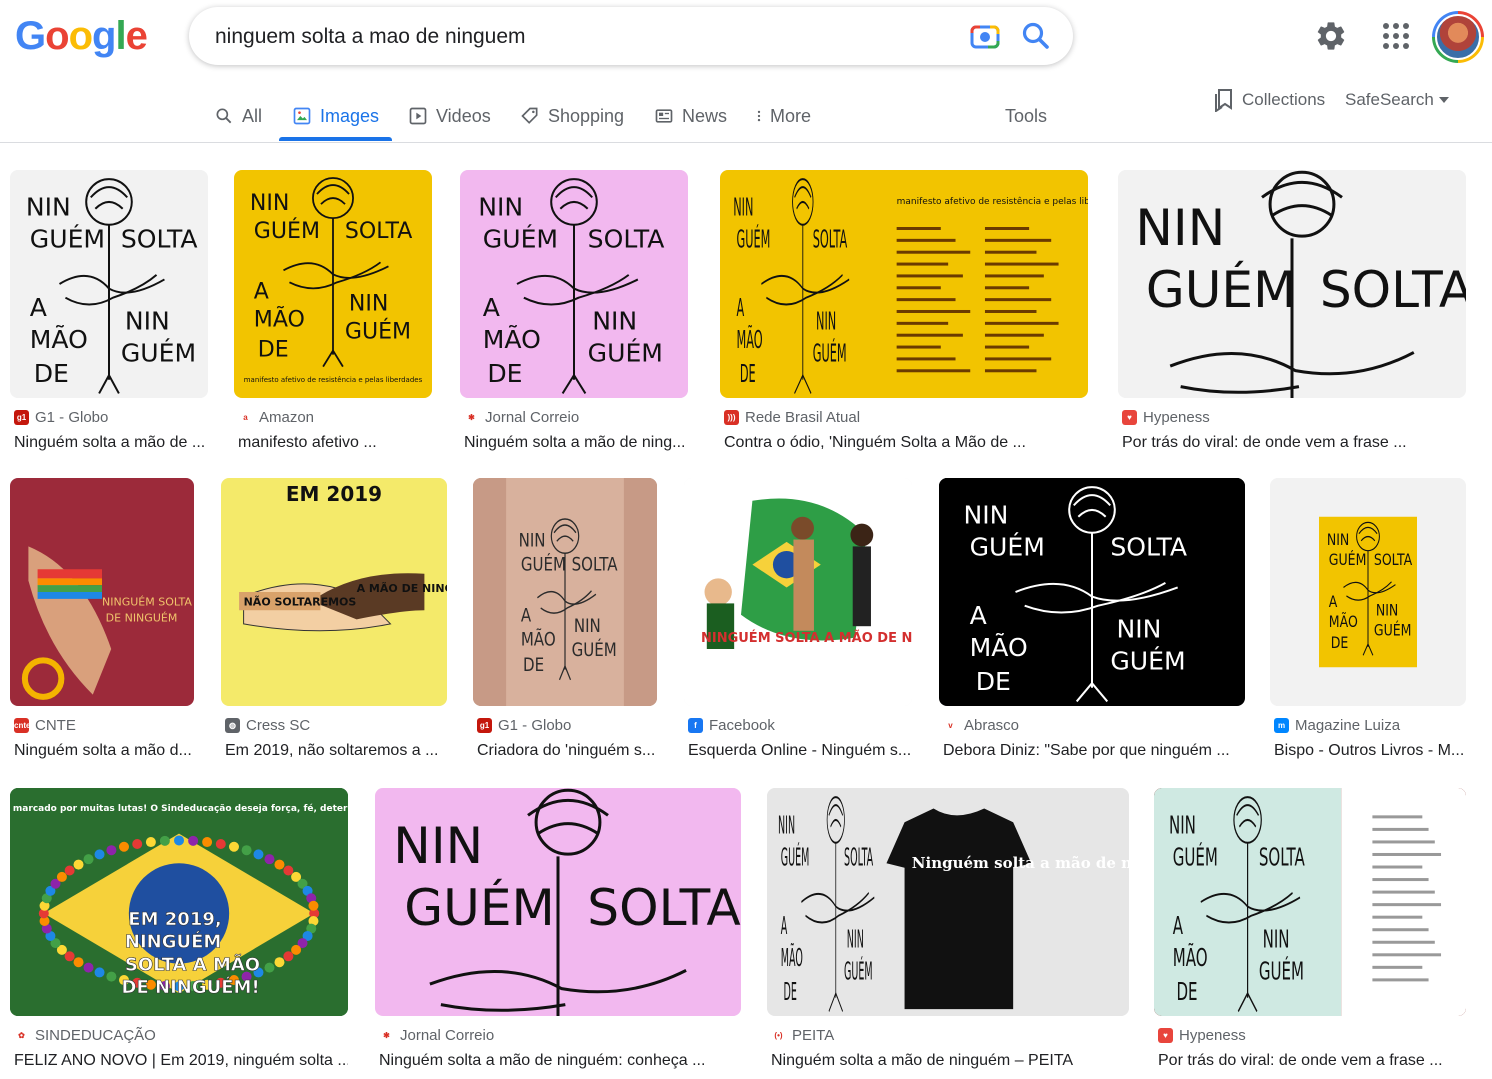  Describe the element at coordinates (792, 417) in the screenshot. I see `result-source: ))) Rede Brasil Atual` at that location.